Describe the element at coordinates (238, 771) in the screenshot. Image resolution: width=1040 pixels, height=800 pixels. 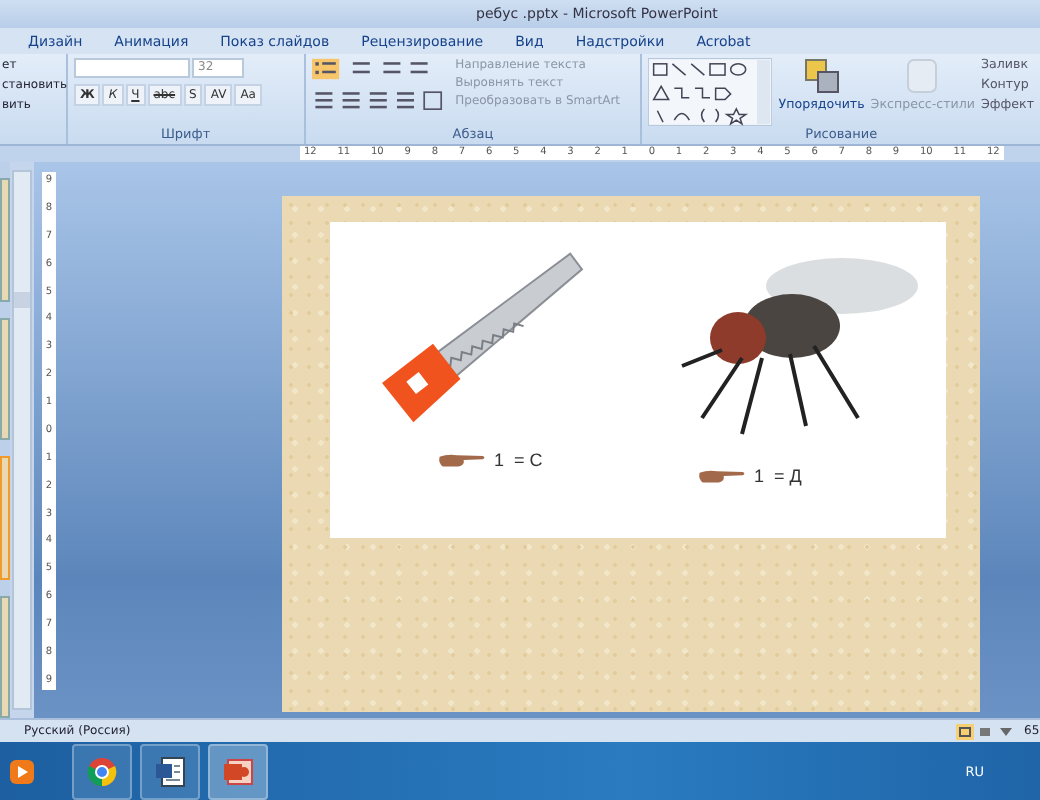
I see `presentation-icon` at that location.